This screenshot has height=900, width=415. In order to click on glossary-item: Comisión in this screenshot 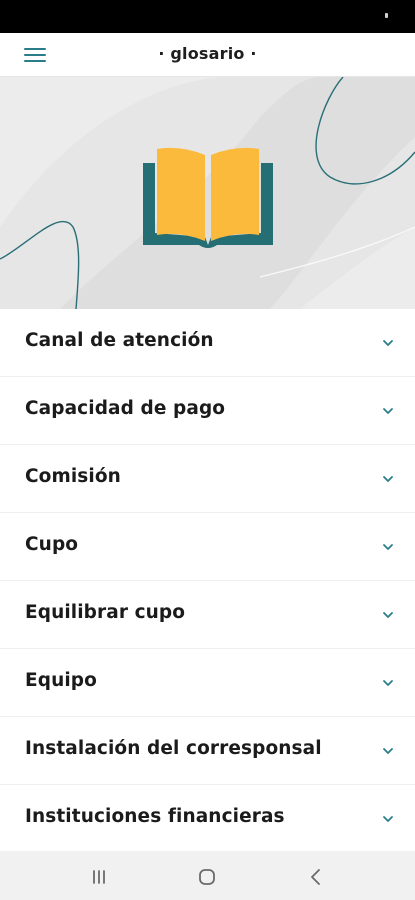, I will do `click(207, 479)`.